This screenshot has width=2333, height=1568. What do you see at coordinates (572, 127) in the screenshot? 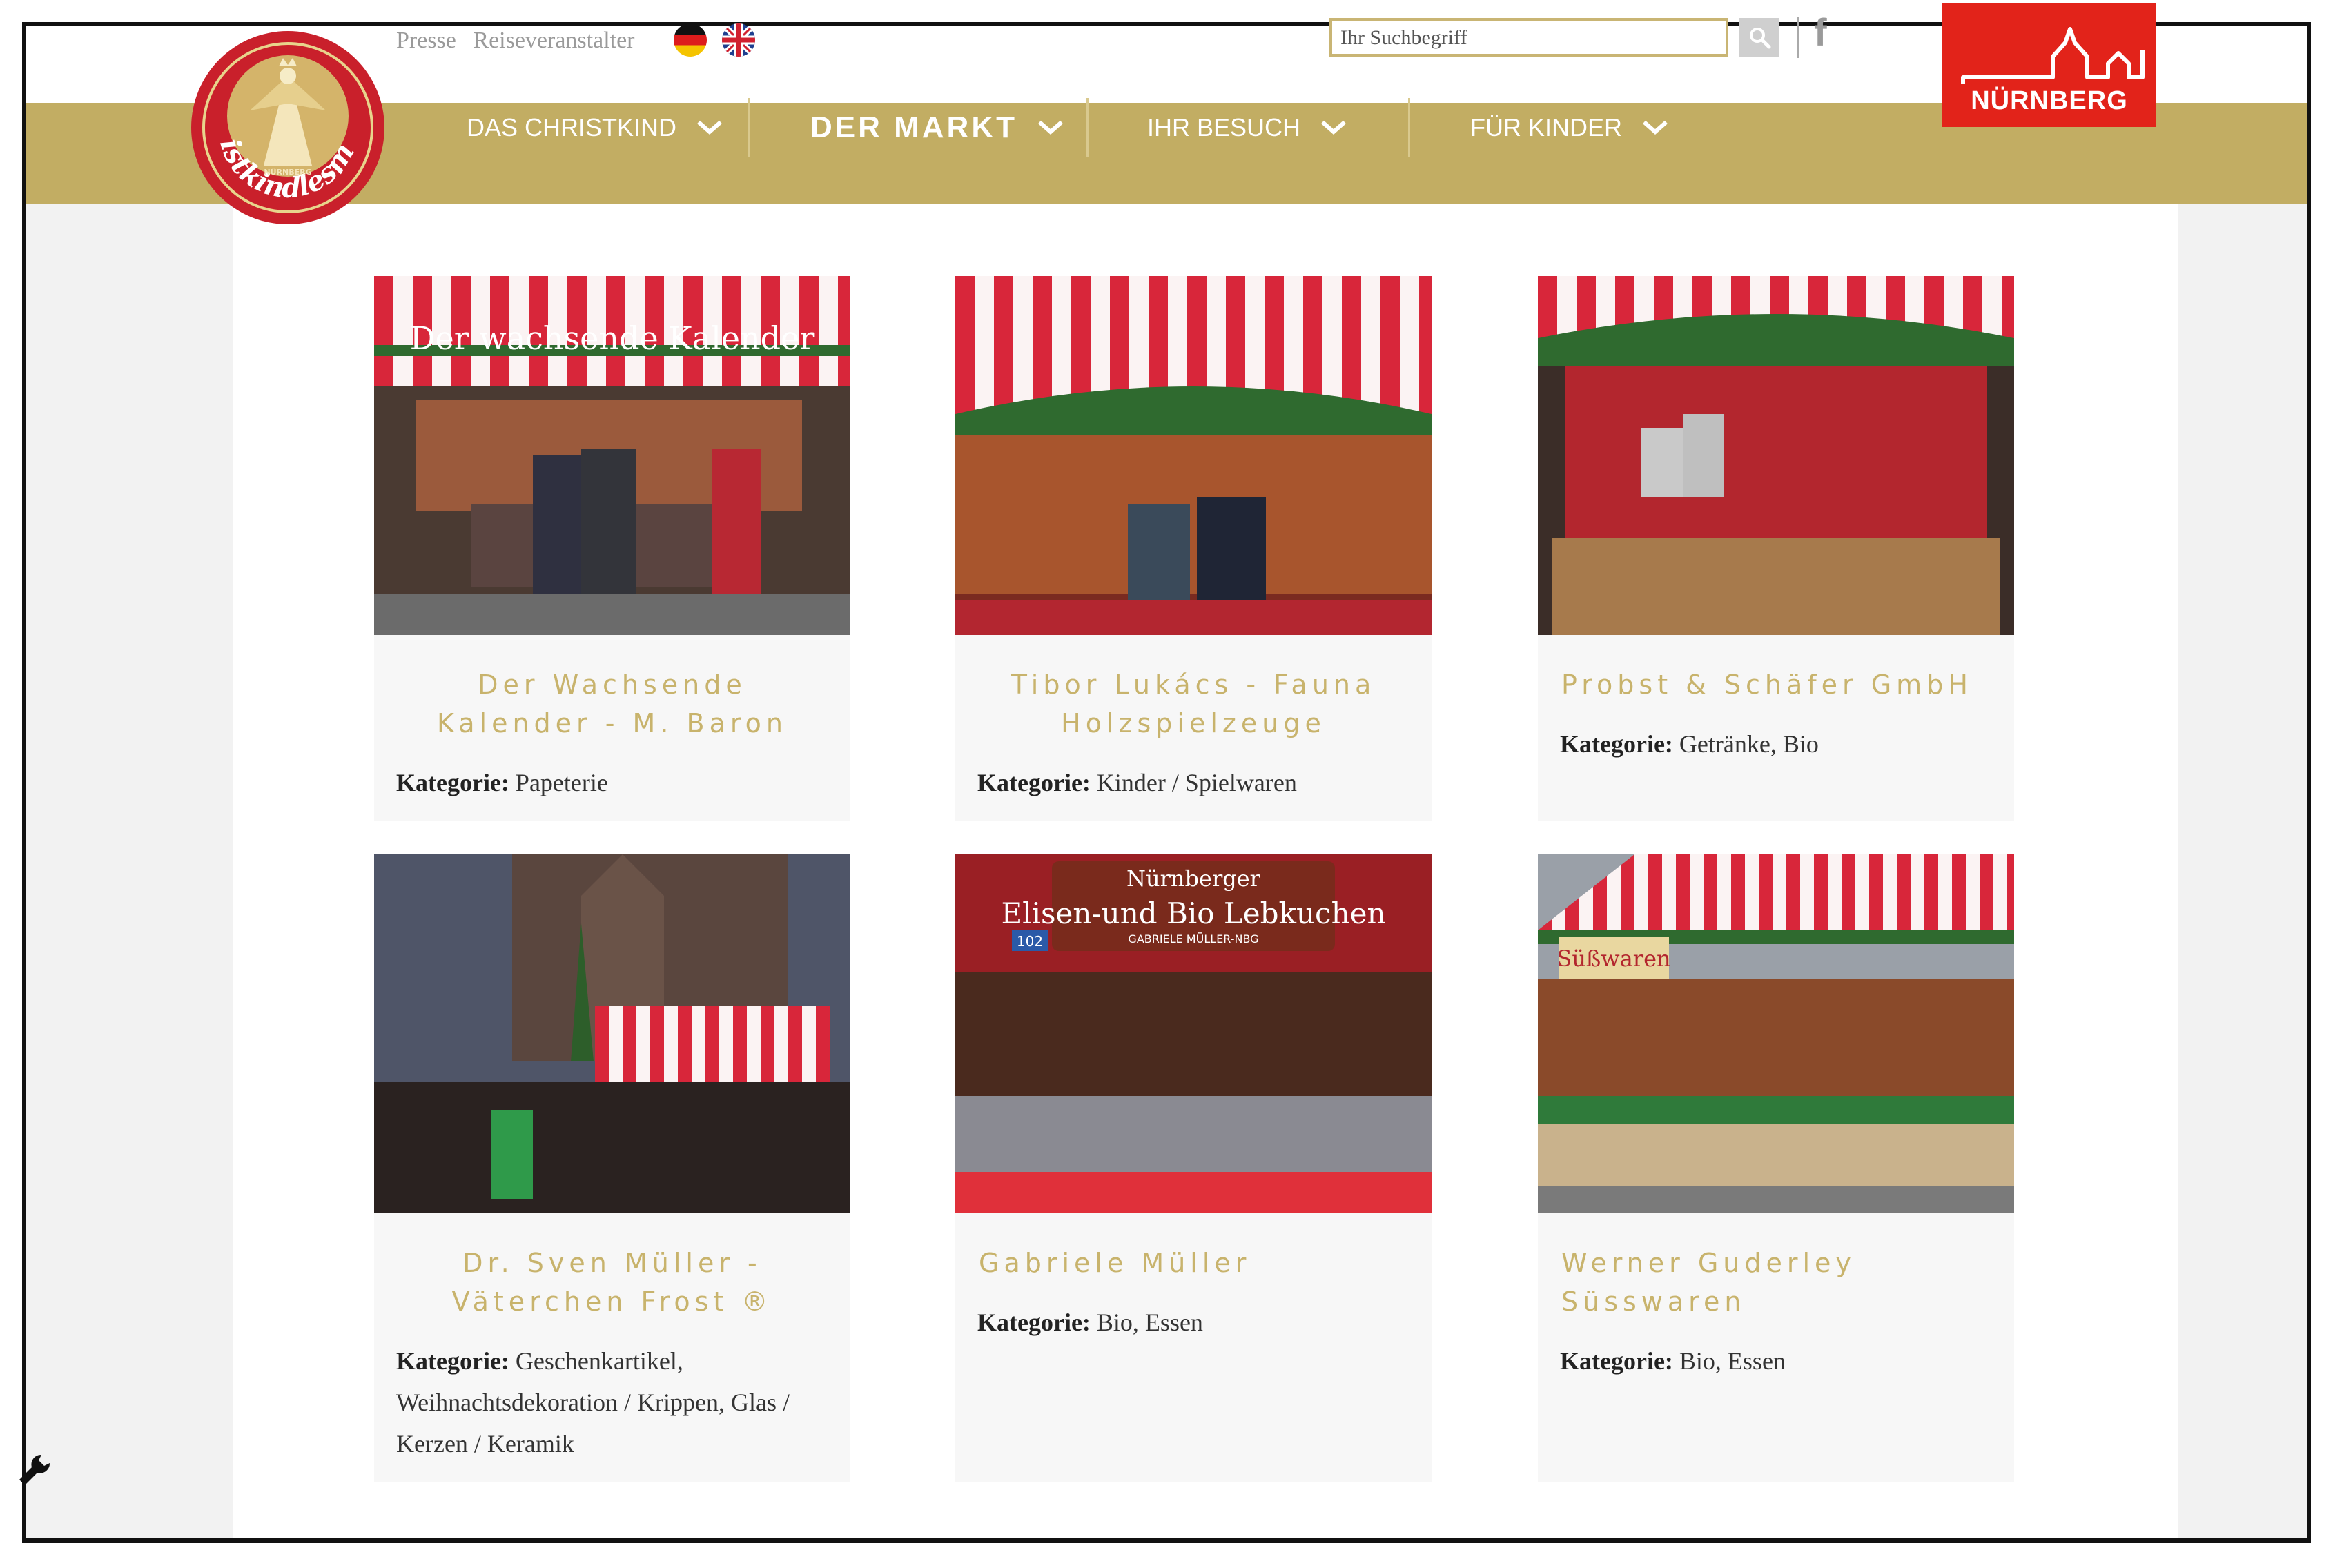
I see `nav-label: DAS CHRISTKIND` at bounding box center [572, 127].